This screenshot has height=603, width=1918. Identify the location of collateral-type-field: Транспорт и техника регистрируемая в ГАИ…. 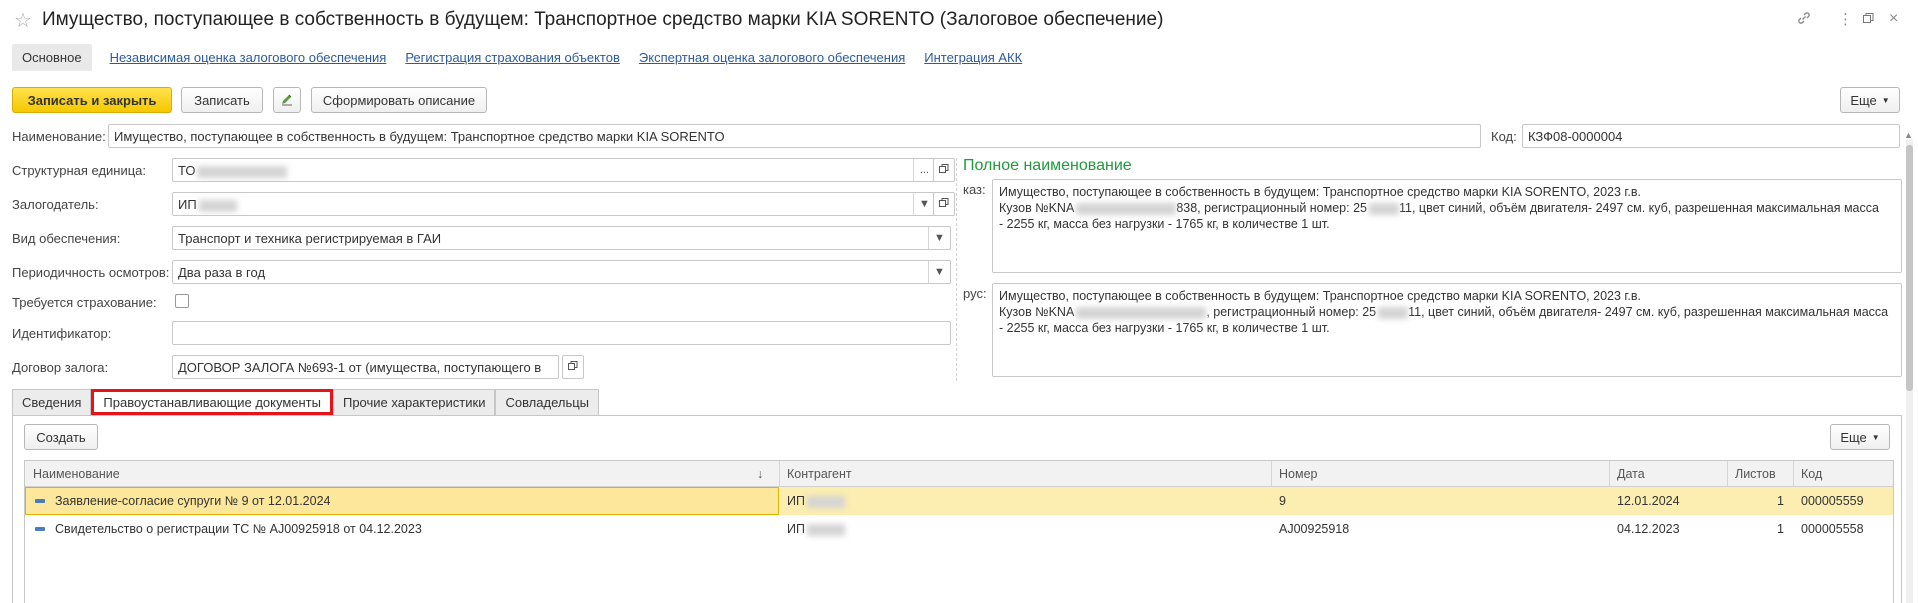
(561, 238).